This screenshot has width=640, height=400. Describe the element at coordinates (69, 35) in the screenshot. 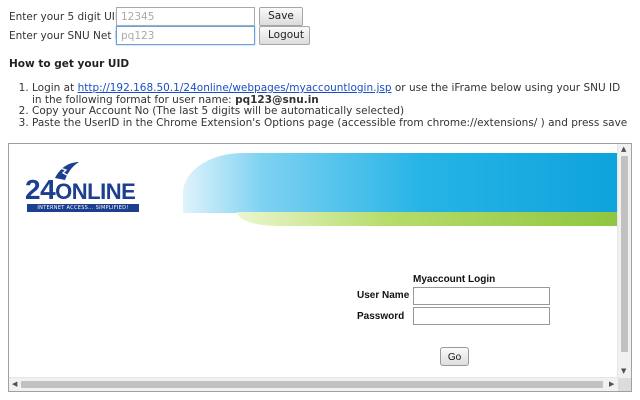

I see `netid-label: Enter your SNU Net ID:` at that location.